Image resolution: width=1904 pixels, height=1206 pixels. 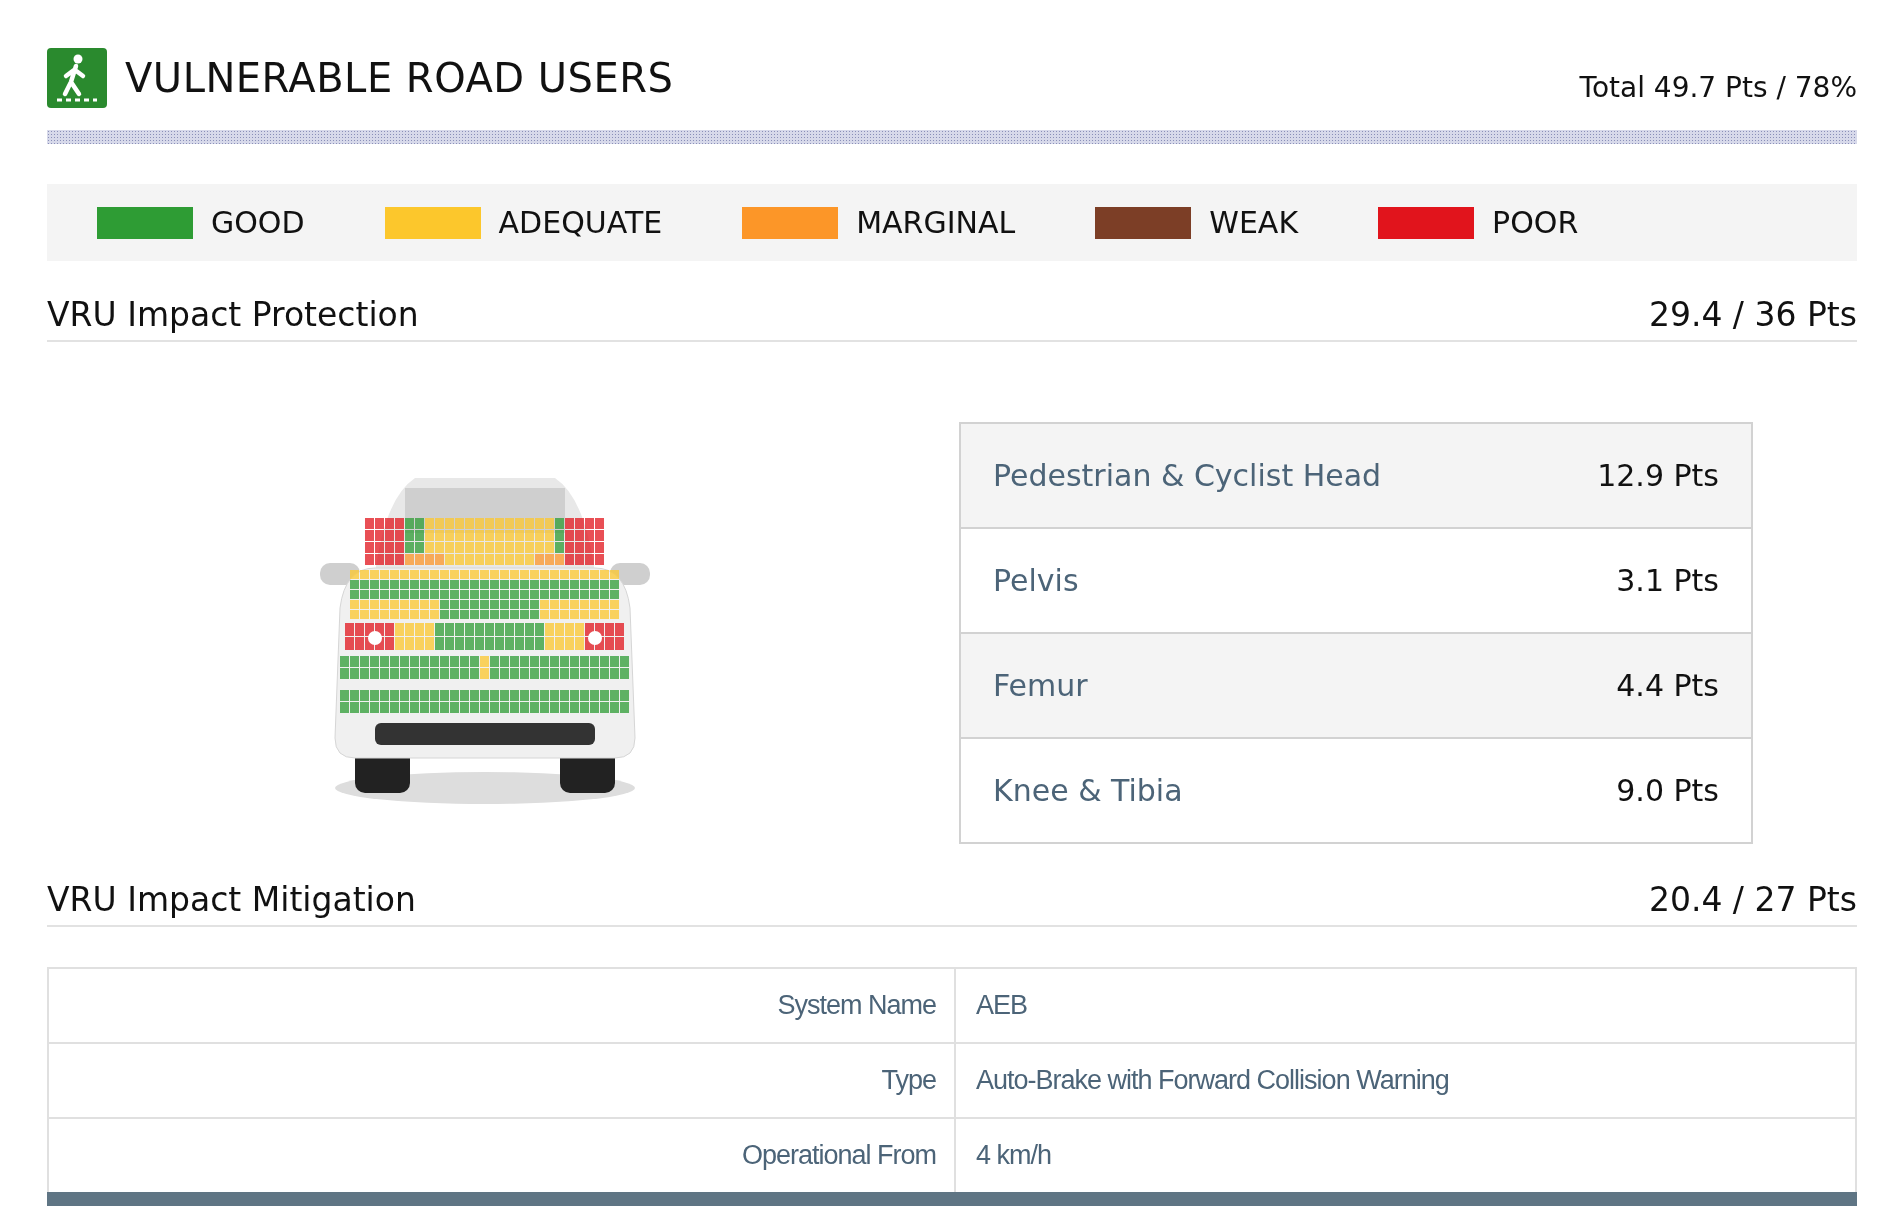 I want to click on legend-label: POOR, so click(x=1535, y=222).